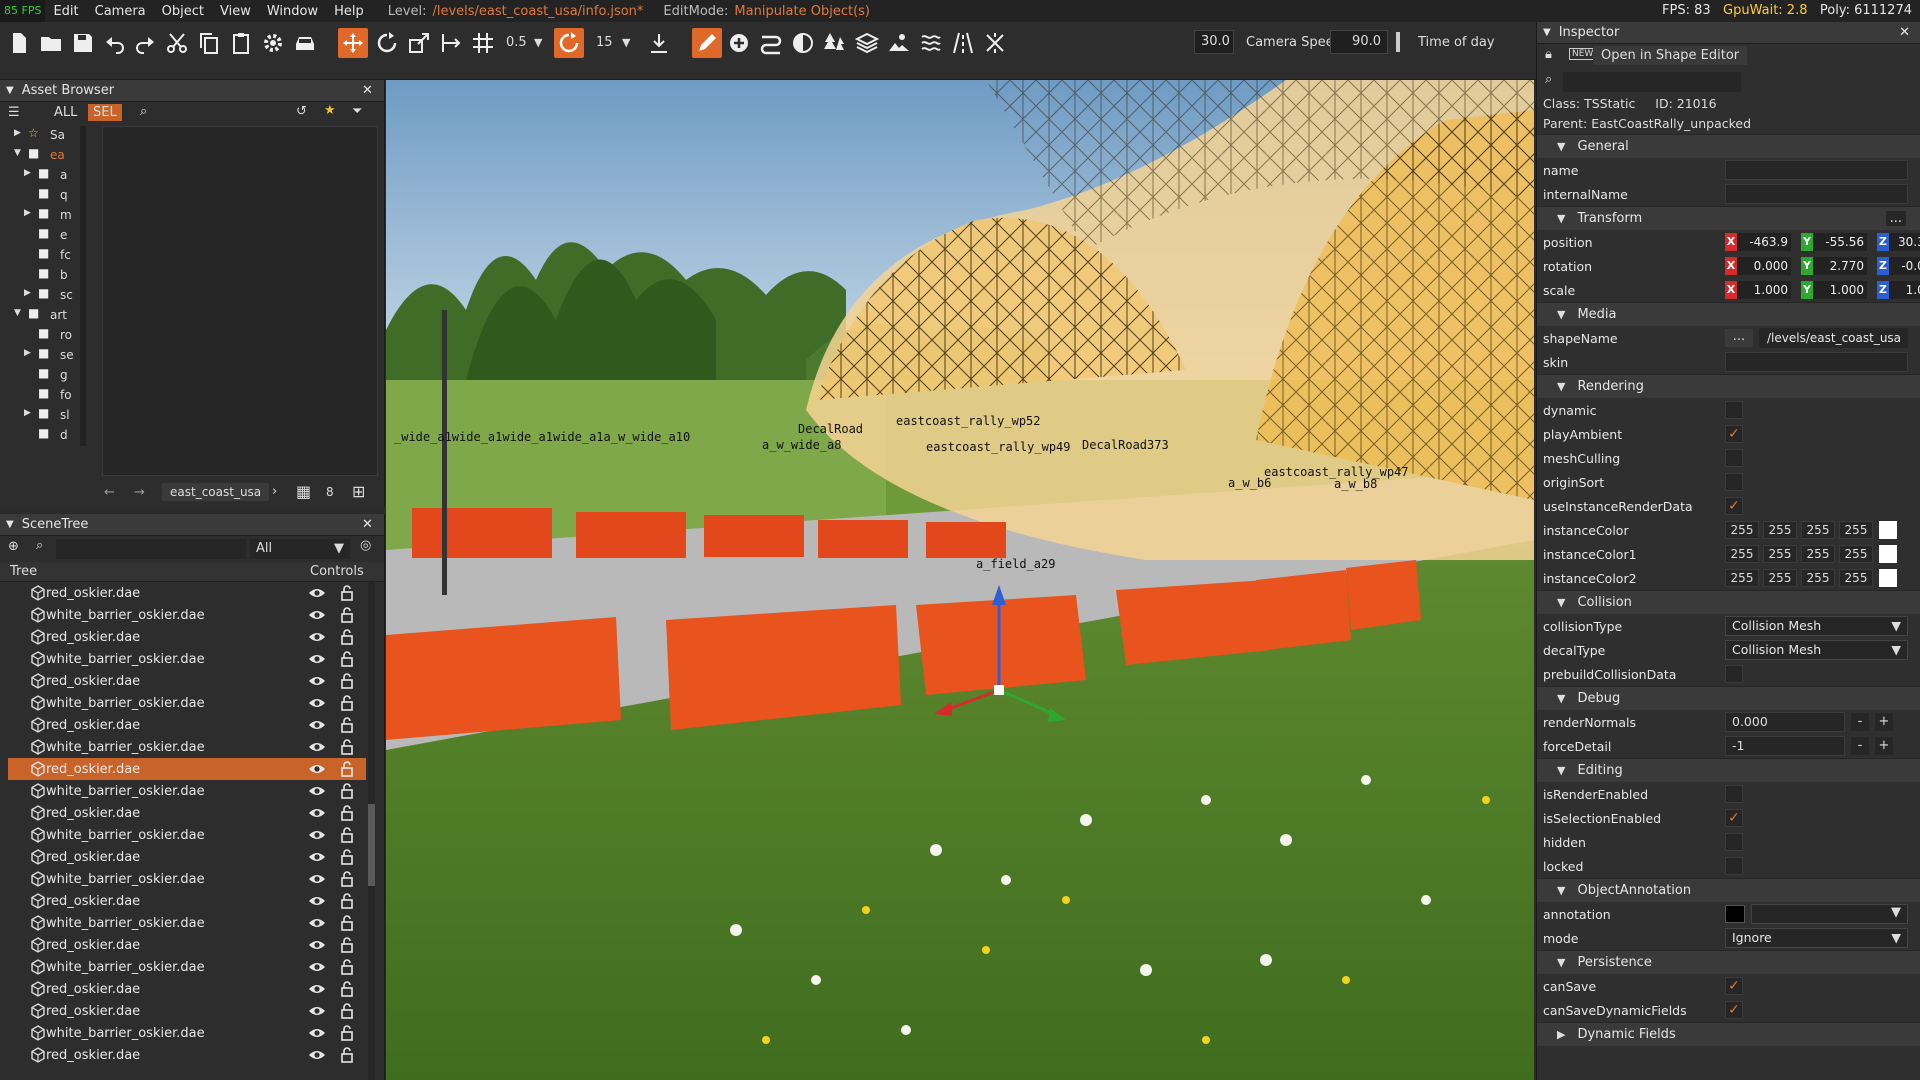  Describe the element at coordinates (145, 43) in the screenshot. I see `redo-icon` at that location.